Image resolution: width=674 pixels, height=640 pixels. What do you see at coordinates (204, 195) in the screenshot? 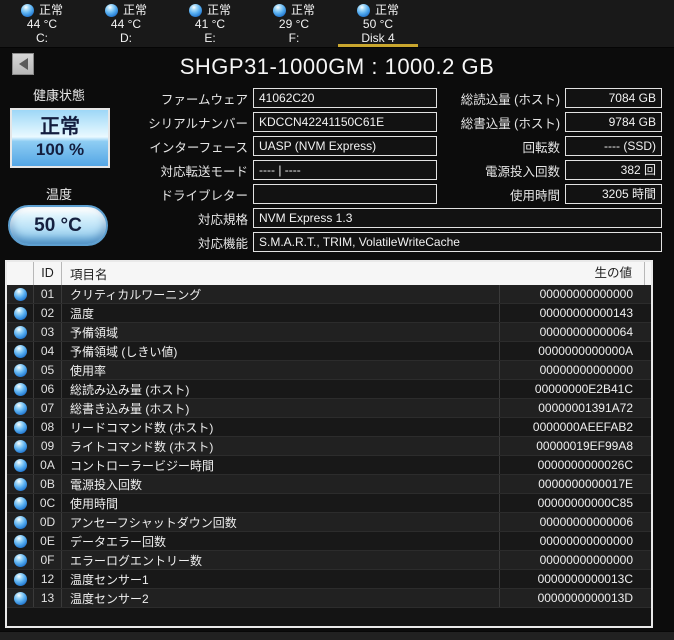
I see `info-field-label: ドライブレター` at bounding box center [204, 195].